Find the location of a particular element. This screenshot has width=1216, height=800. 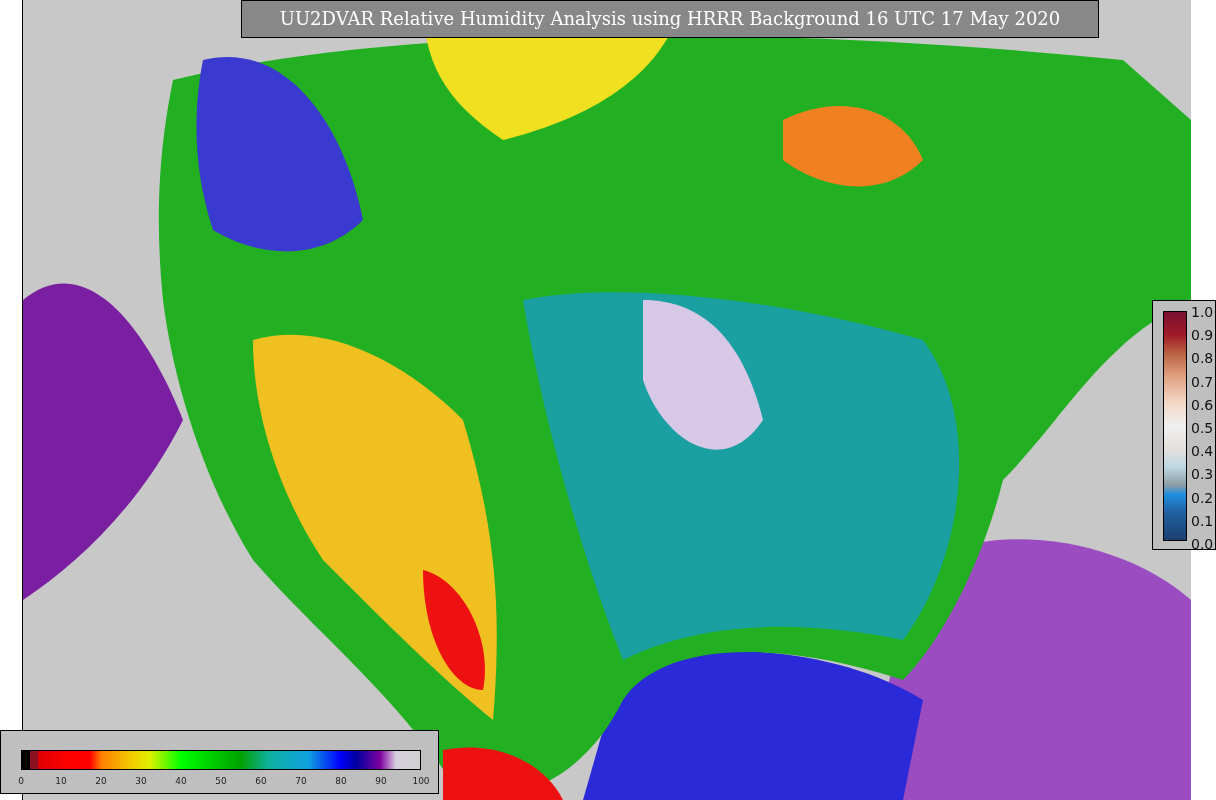

colorbar-label: 50 is located at coordinates (221, 781).